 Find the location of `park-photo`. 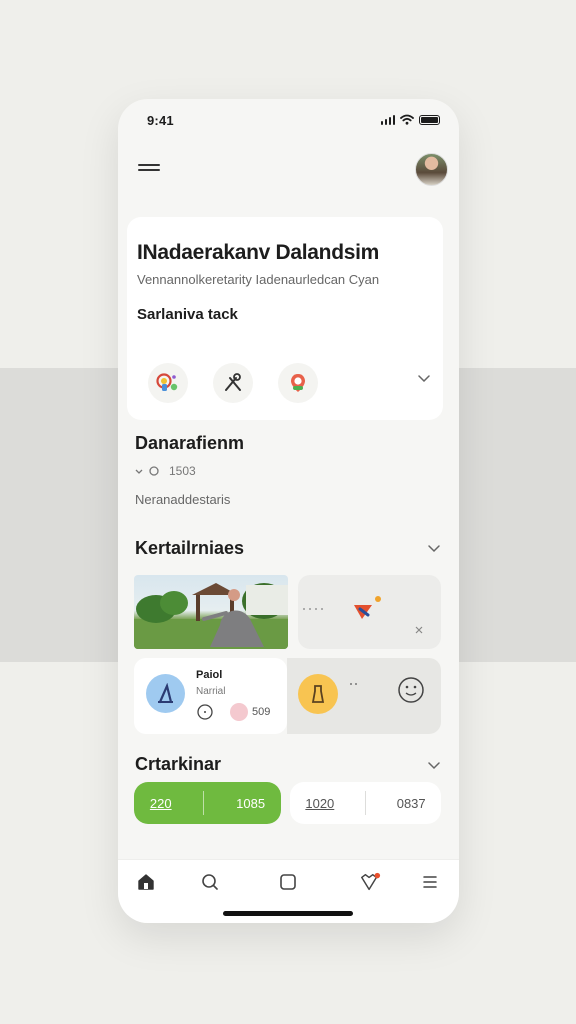

park-photo is located at coordinates (211, 616).